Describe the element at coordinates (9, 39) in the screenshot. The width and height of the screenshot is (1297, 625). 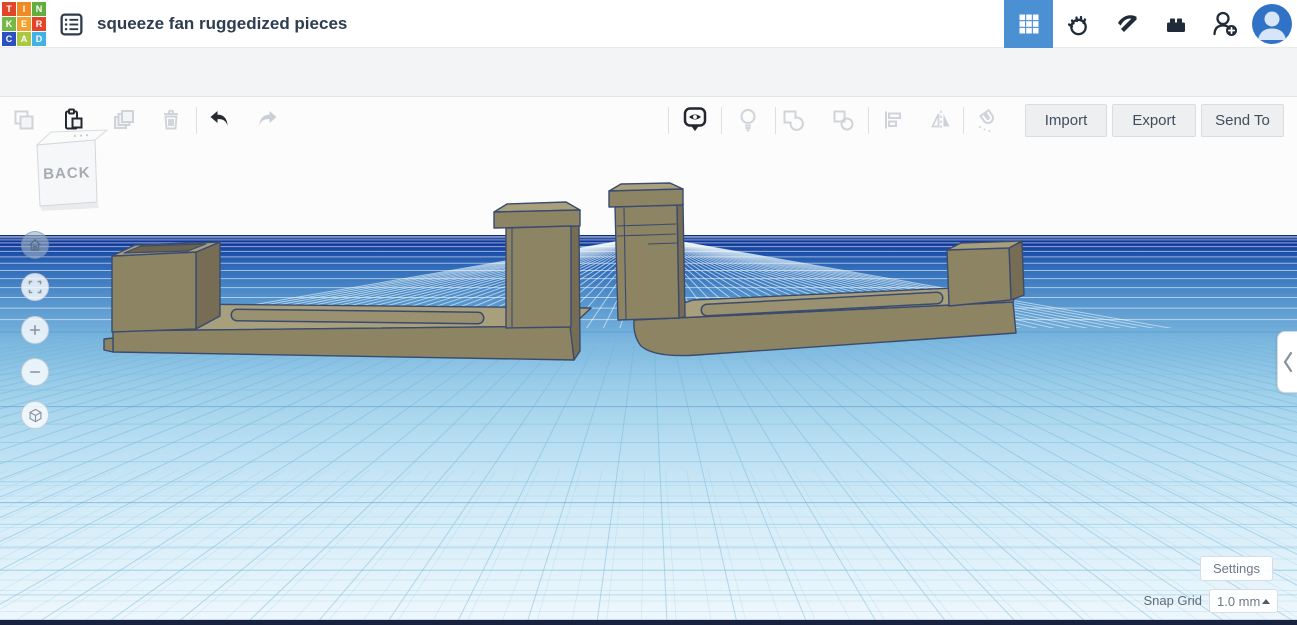
I see `logo-cell-c: C` at that location.